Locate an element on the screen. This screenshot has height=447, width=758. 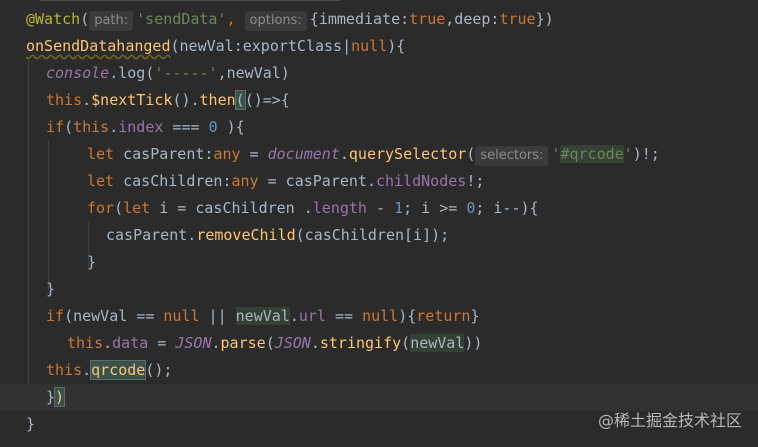
code-token: ()=>{ is located at coordinates (267, 100).